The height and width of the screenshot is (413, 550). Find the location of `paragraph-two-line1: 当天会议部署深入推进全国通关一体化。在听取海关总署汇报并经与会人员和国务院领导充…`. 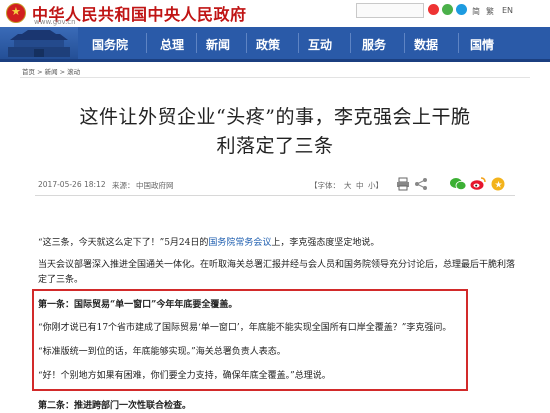

paragraph-two-line1: 当天会议部署深入推进全国通关一体化。在听取海关总署汇报并经与会人员和国务院领导充… is located at coordinates (277, 265).